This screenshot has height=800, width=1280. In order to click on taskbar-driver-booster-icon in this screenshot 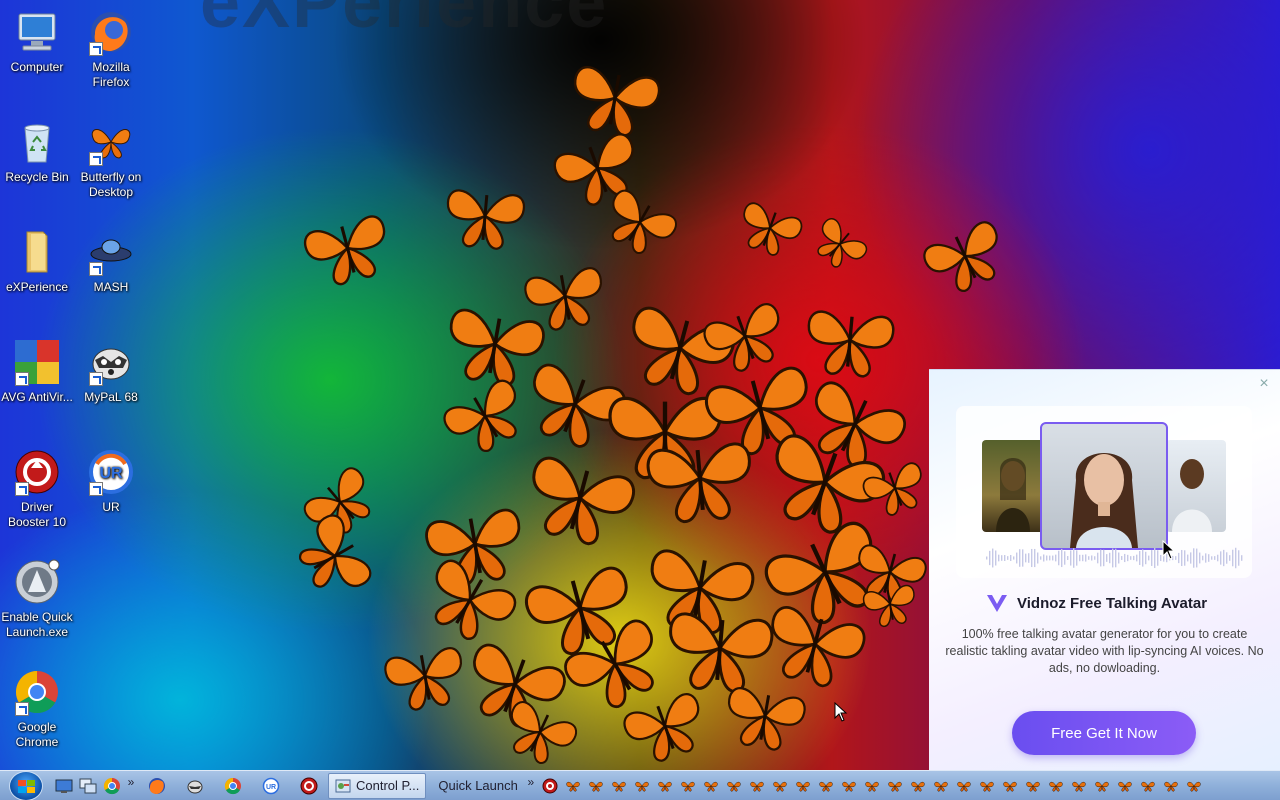, I will do `click(309, 786)`.